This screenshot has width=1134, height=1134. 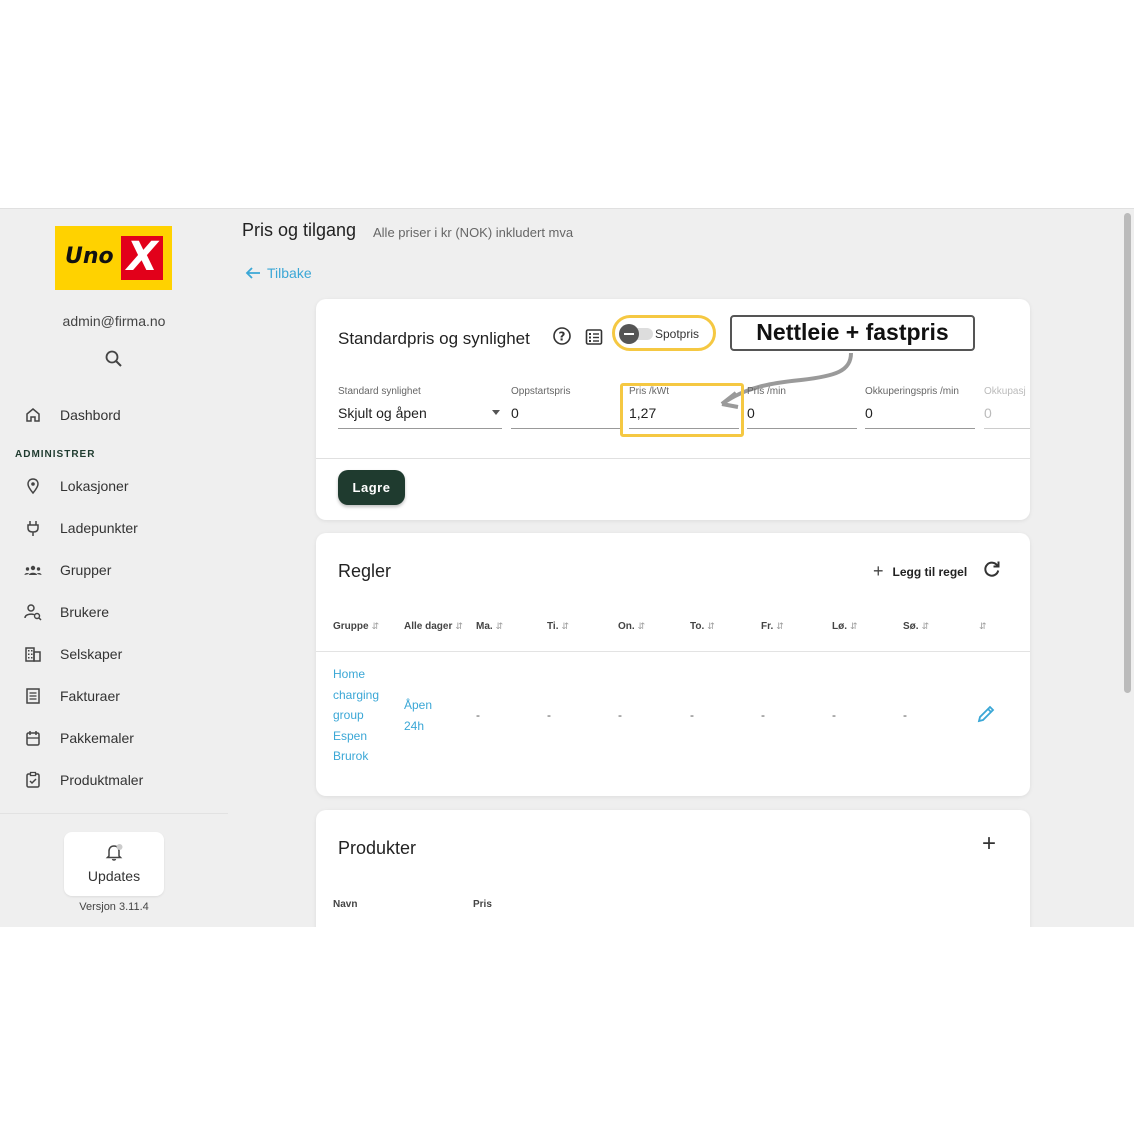 What do you see at coordinates (515, 413) in the screenshot?
I see `startup-price-value: 0` at bounding box center [515, 413].